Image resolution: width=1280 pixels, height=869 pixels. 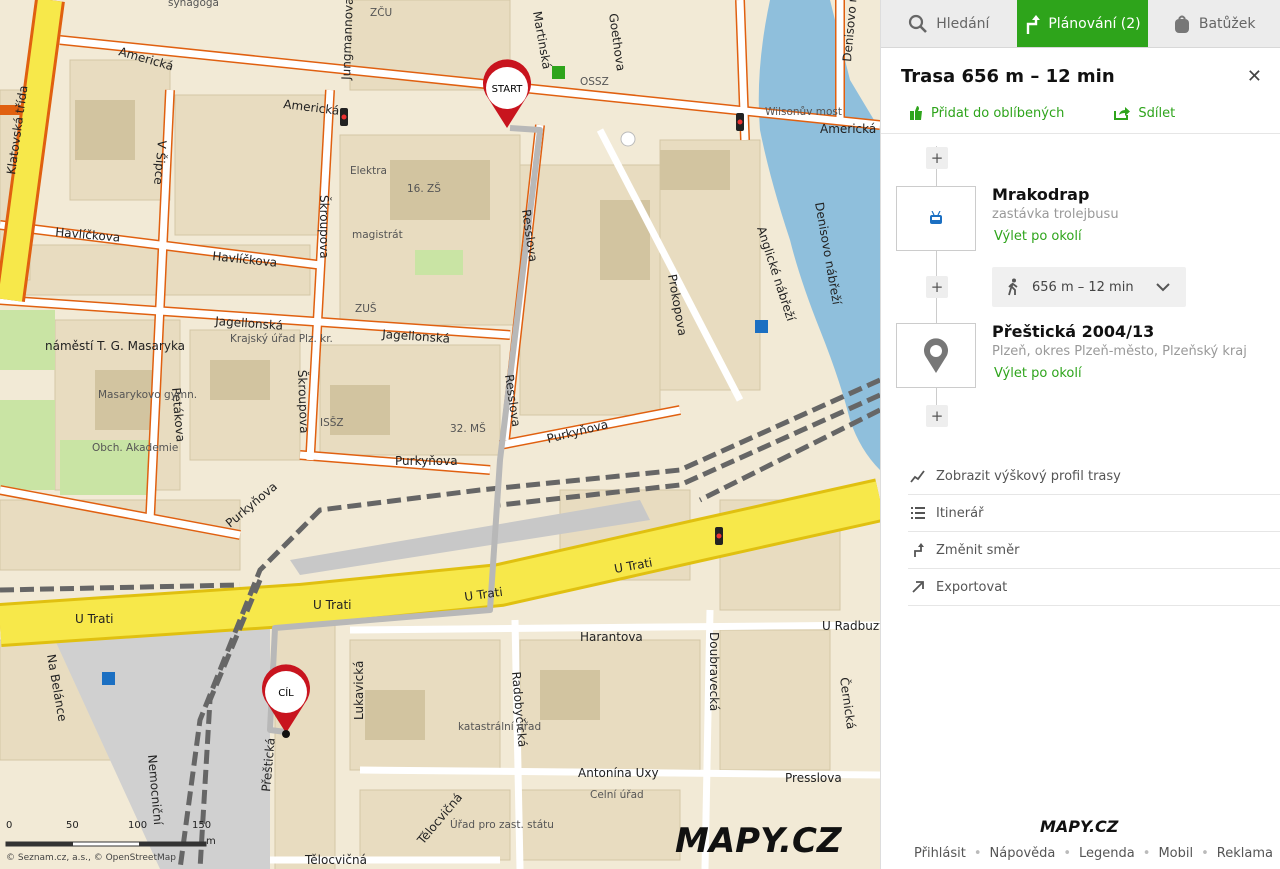 I want to click on reverse-direction-button: Změnit směr, so click(x=1094, y=550).